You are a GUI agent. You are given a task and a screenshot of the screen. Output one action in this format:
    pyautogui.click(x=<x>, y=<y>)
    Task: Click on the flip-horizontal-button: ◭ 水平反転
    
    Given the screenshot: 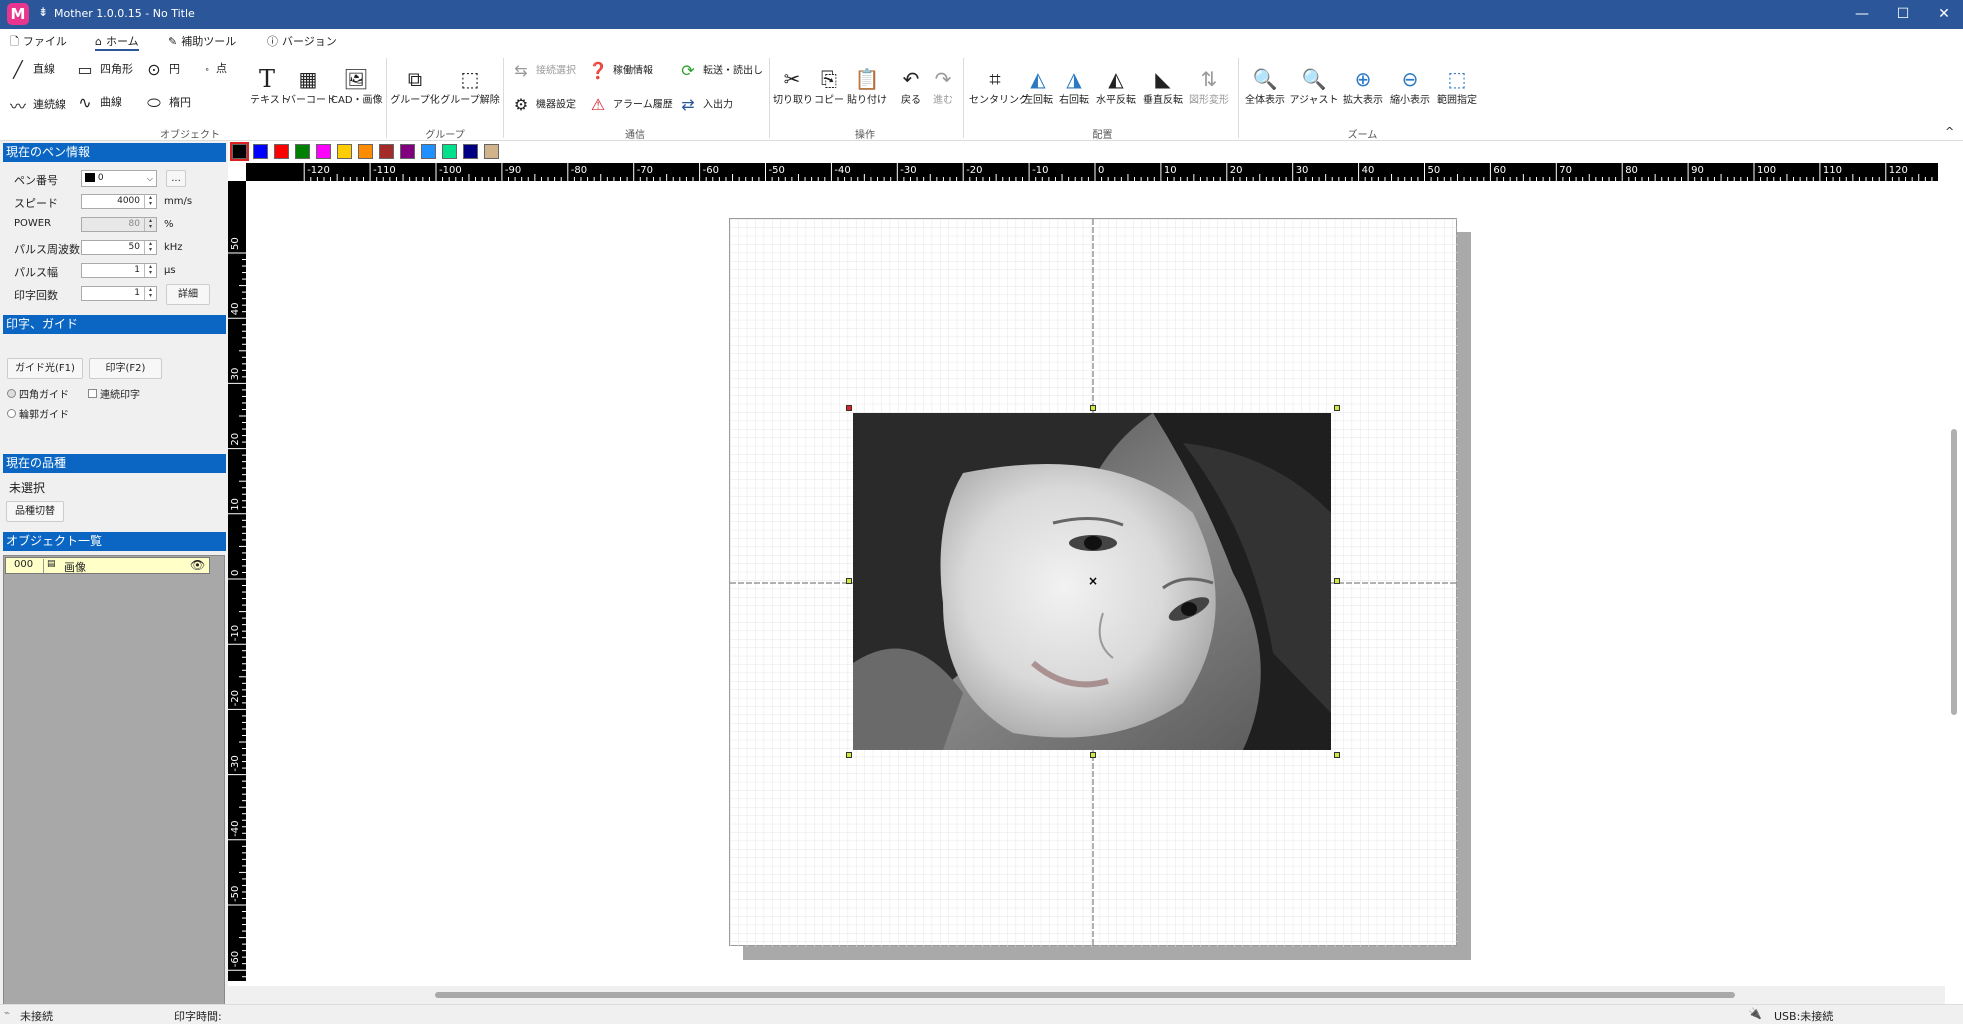 What is the action you would take?
    pyautogui.click(x=1116, y=86)
    